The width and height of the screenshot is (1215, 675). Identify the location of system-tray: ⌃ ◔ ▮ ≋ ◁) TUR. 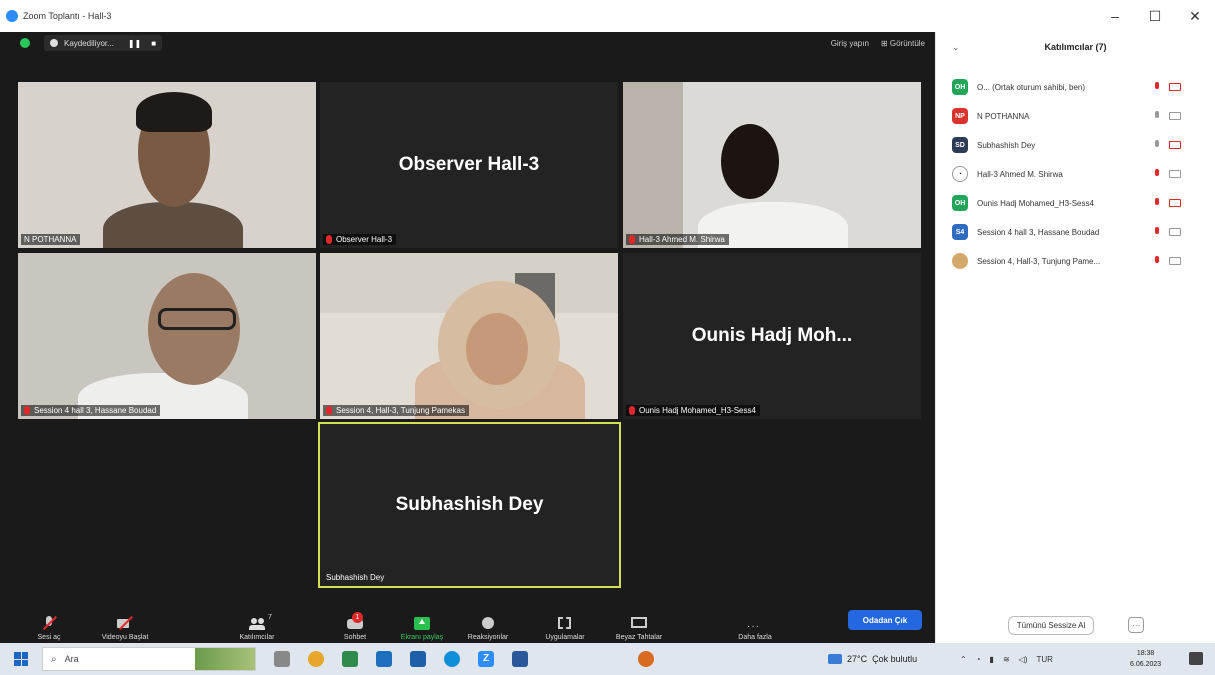
(1006, 659).